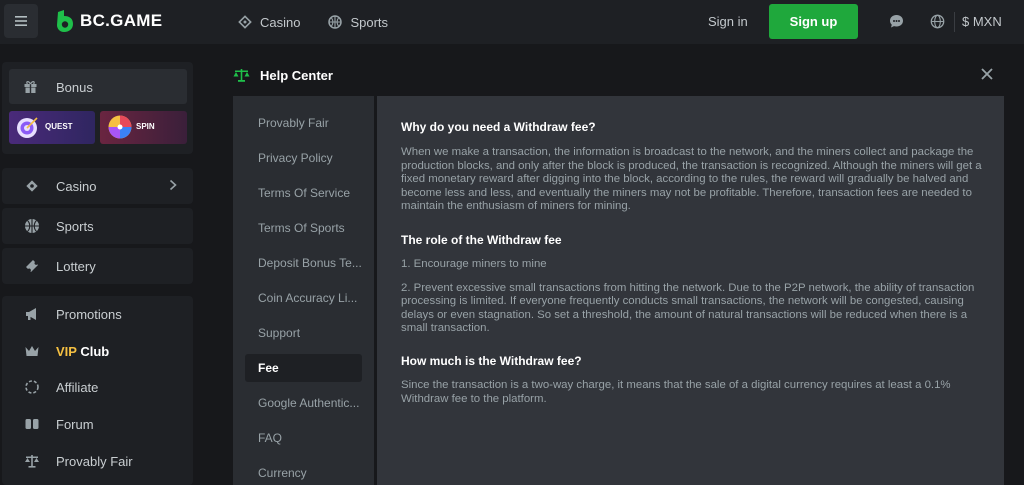  What do you see at coordinates (728, 21) in the screenshot?
I see `sign-in-link: Sign in` at bounding box center [728, 21].